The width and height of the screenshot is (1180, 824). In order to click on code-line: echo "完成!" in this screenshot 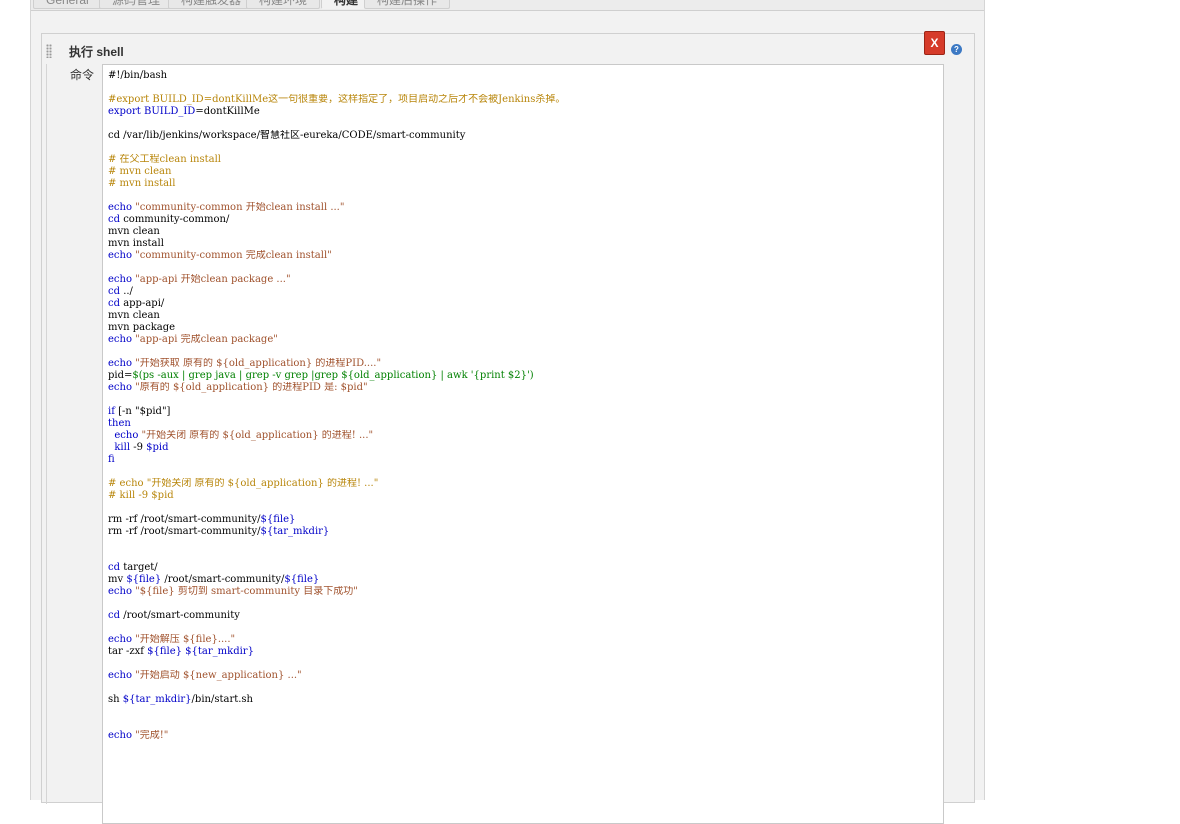, I will do `click(523, 736)`.